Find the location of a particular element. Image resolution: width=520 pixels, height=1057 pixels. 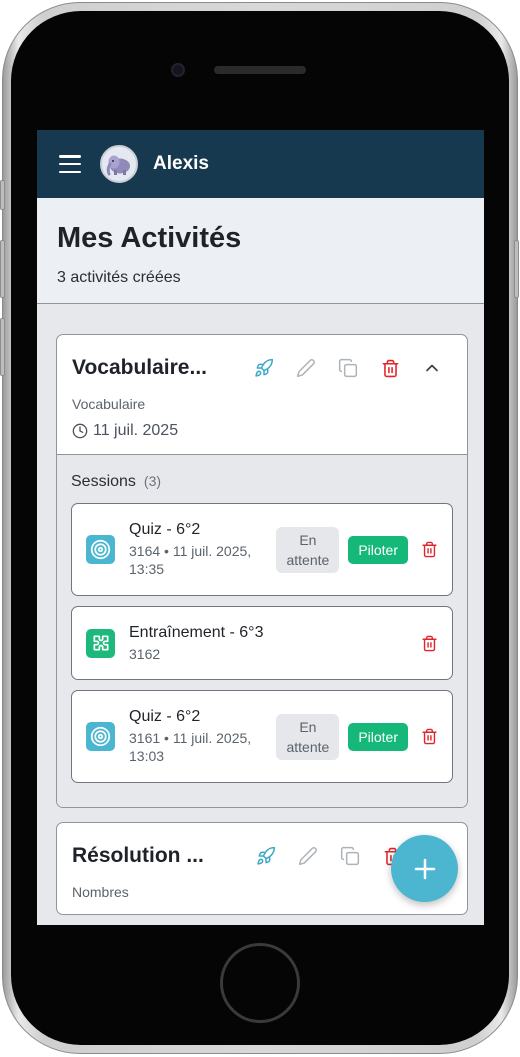

session-info: Quiz - 6°2 3164 • 11 juil. 2025, 13:35 is located at coordinates (202, 549).